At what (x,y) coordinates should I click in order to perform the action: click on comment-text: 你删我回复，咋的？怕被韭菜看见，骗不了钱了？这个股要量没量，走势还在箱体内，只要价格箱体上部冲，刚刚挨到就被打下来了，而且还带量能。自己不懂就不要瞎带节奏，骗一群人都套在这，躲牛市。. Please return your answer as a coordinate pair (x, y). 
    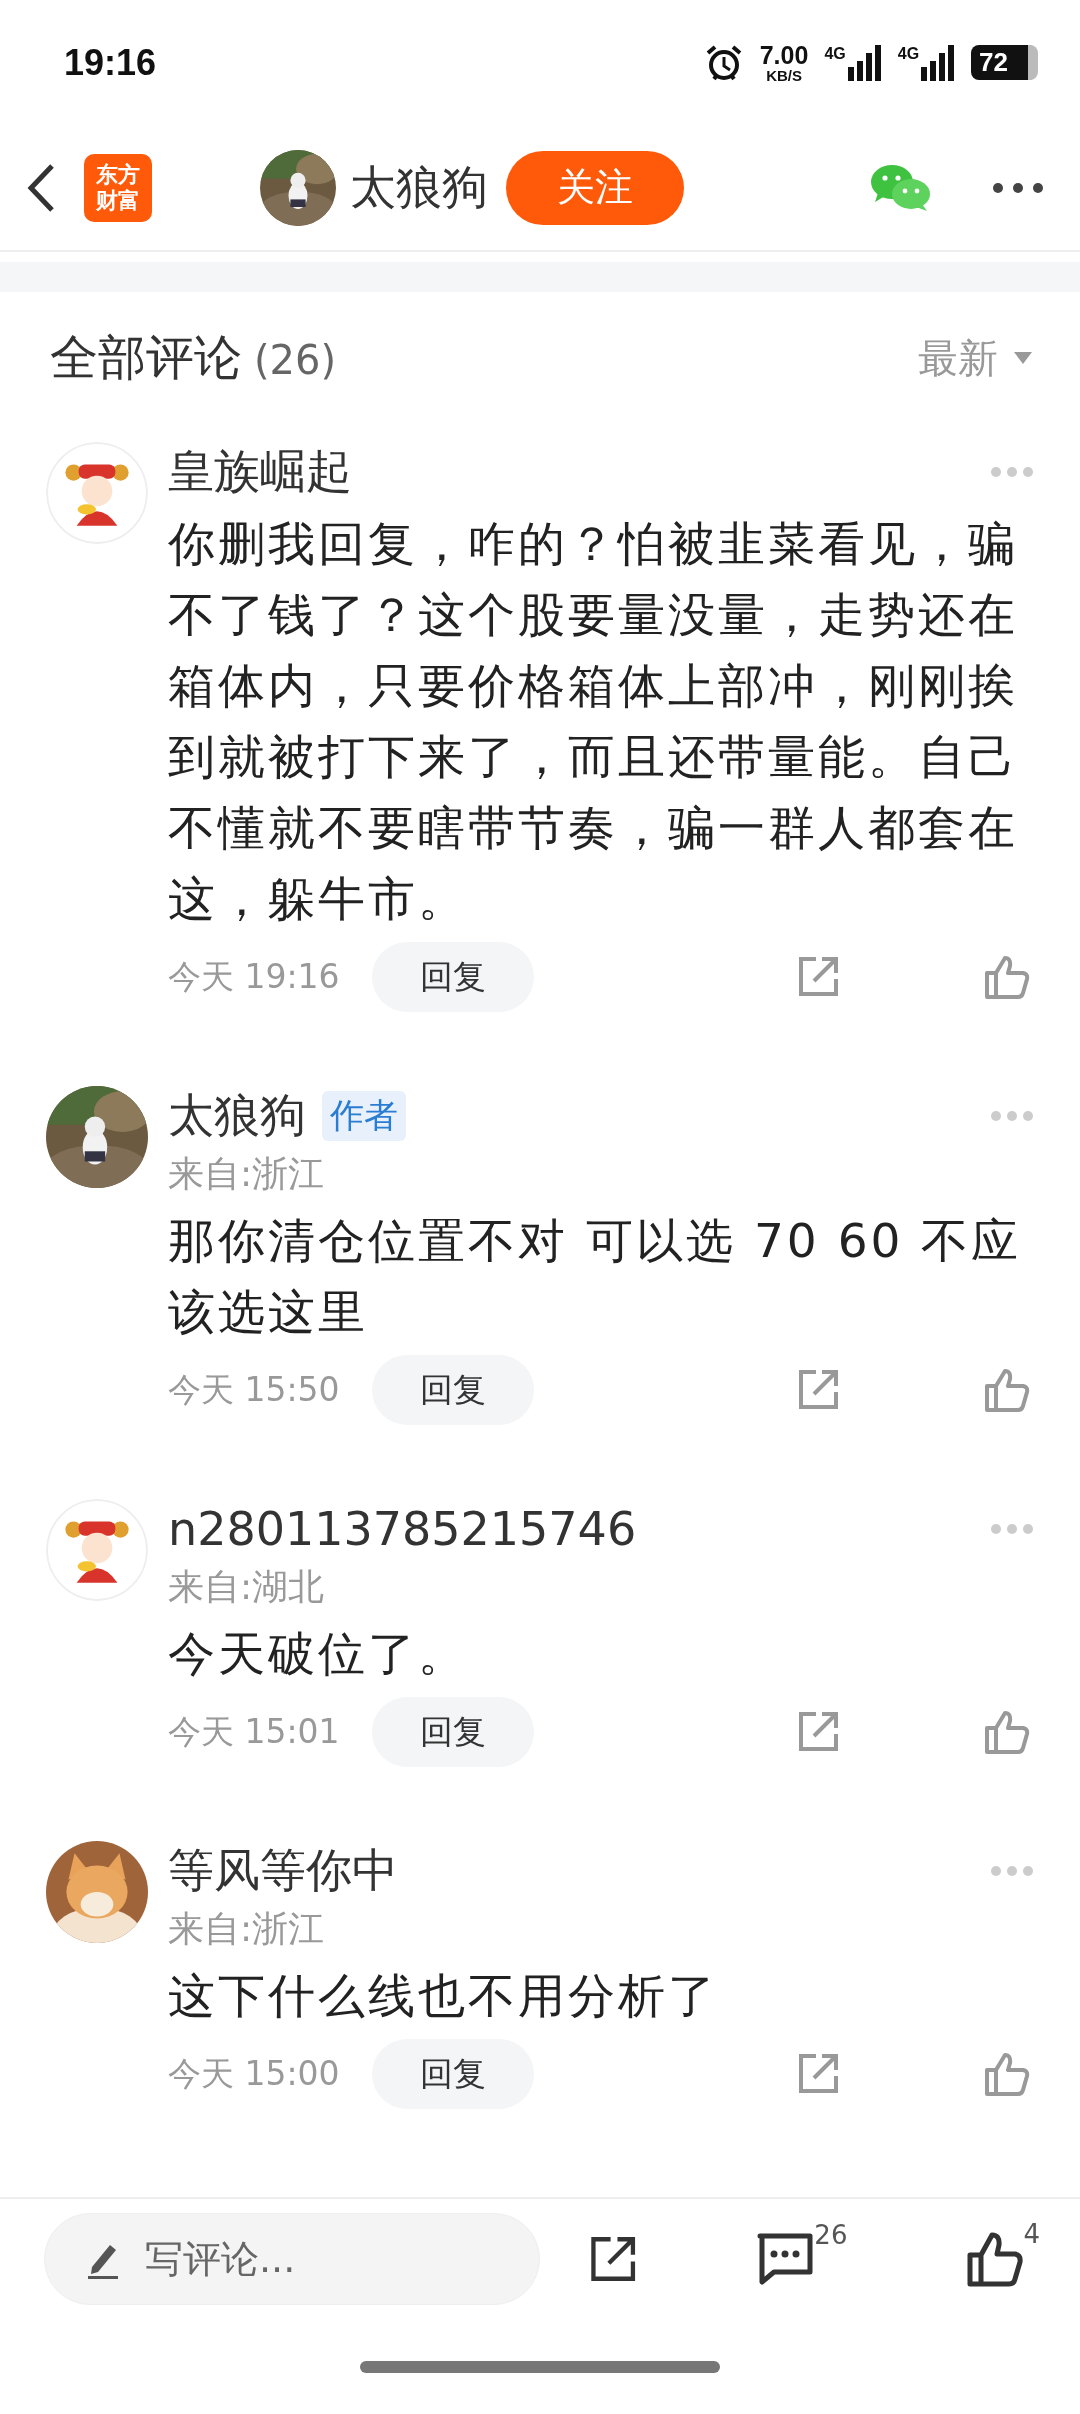
    Looking at the image, I should click on (593, 721).